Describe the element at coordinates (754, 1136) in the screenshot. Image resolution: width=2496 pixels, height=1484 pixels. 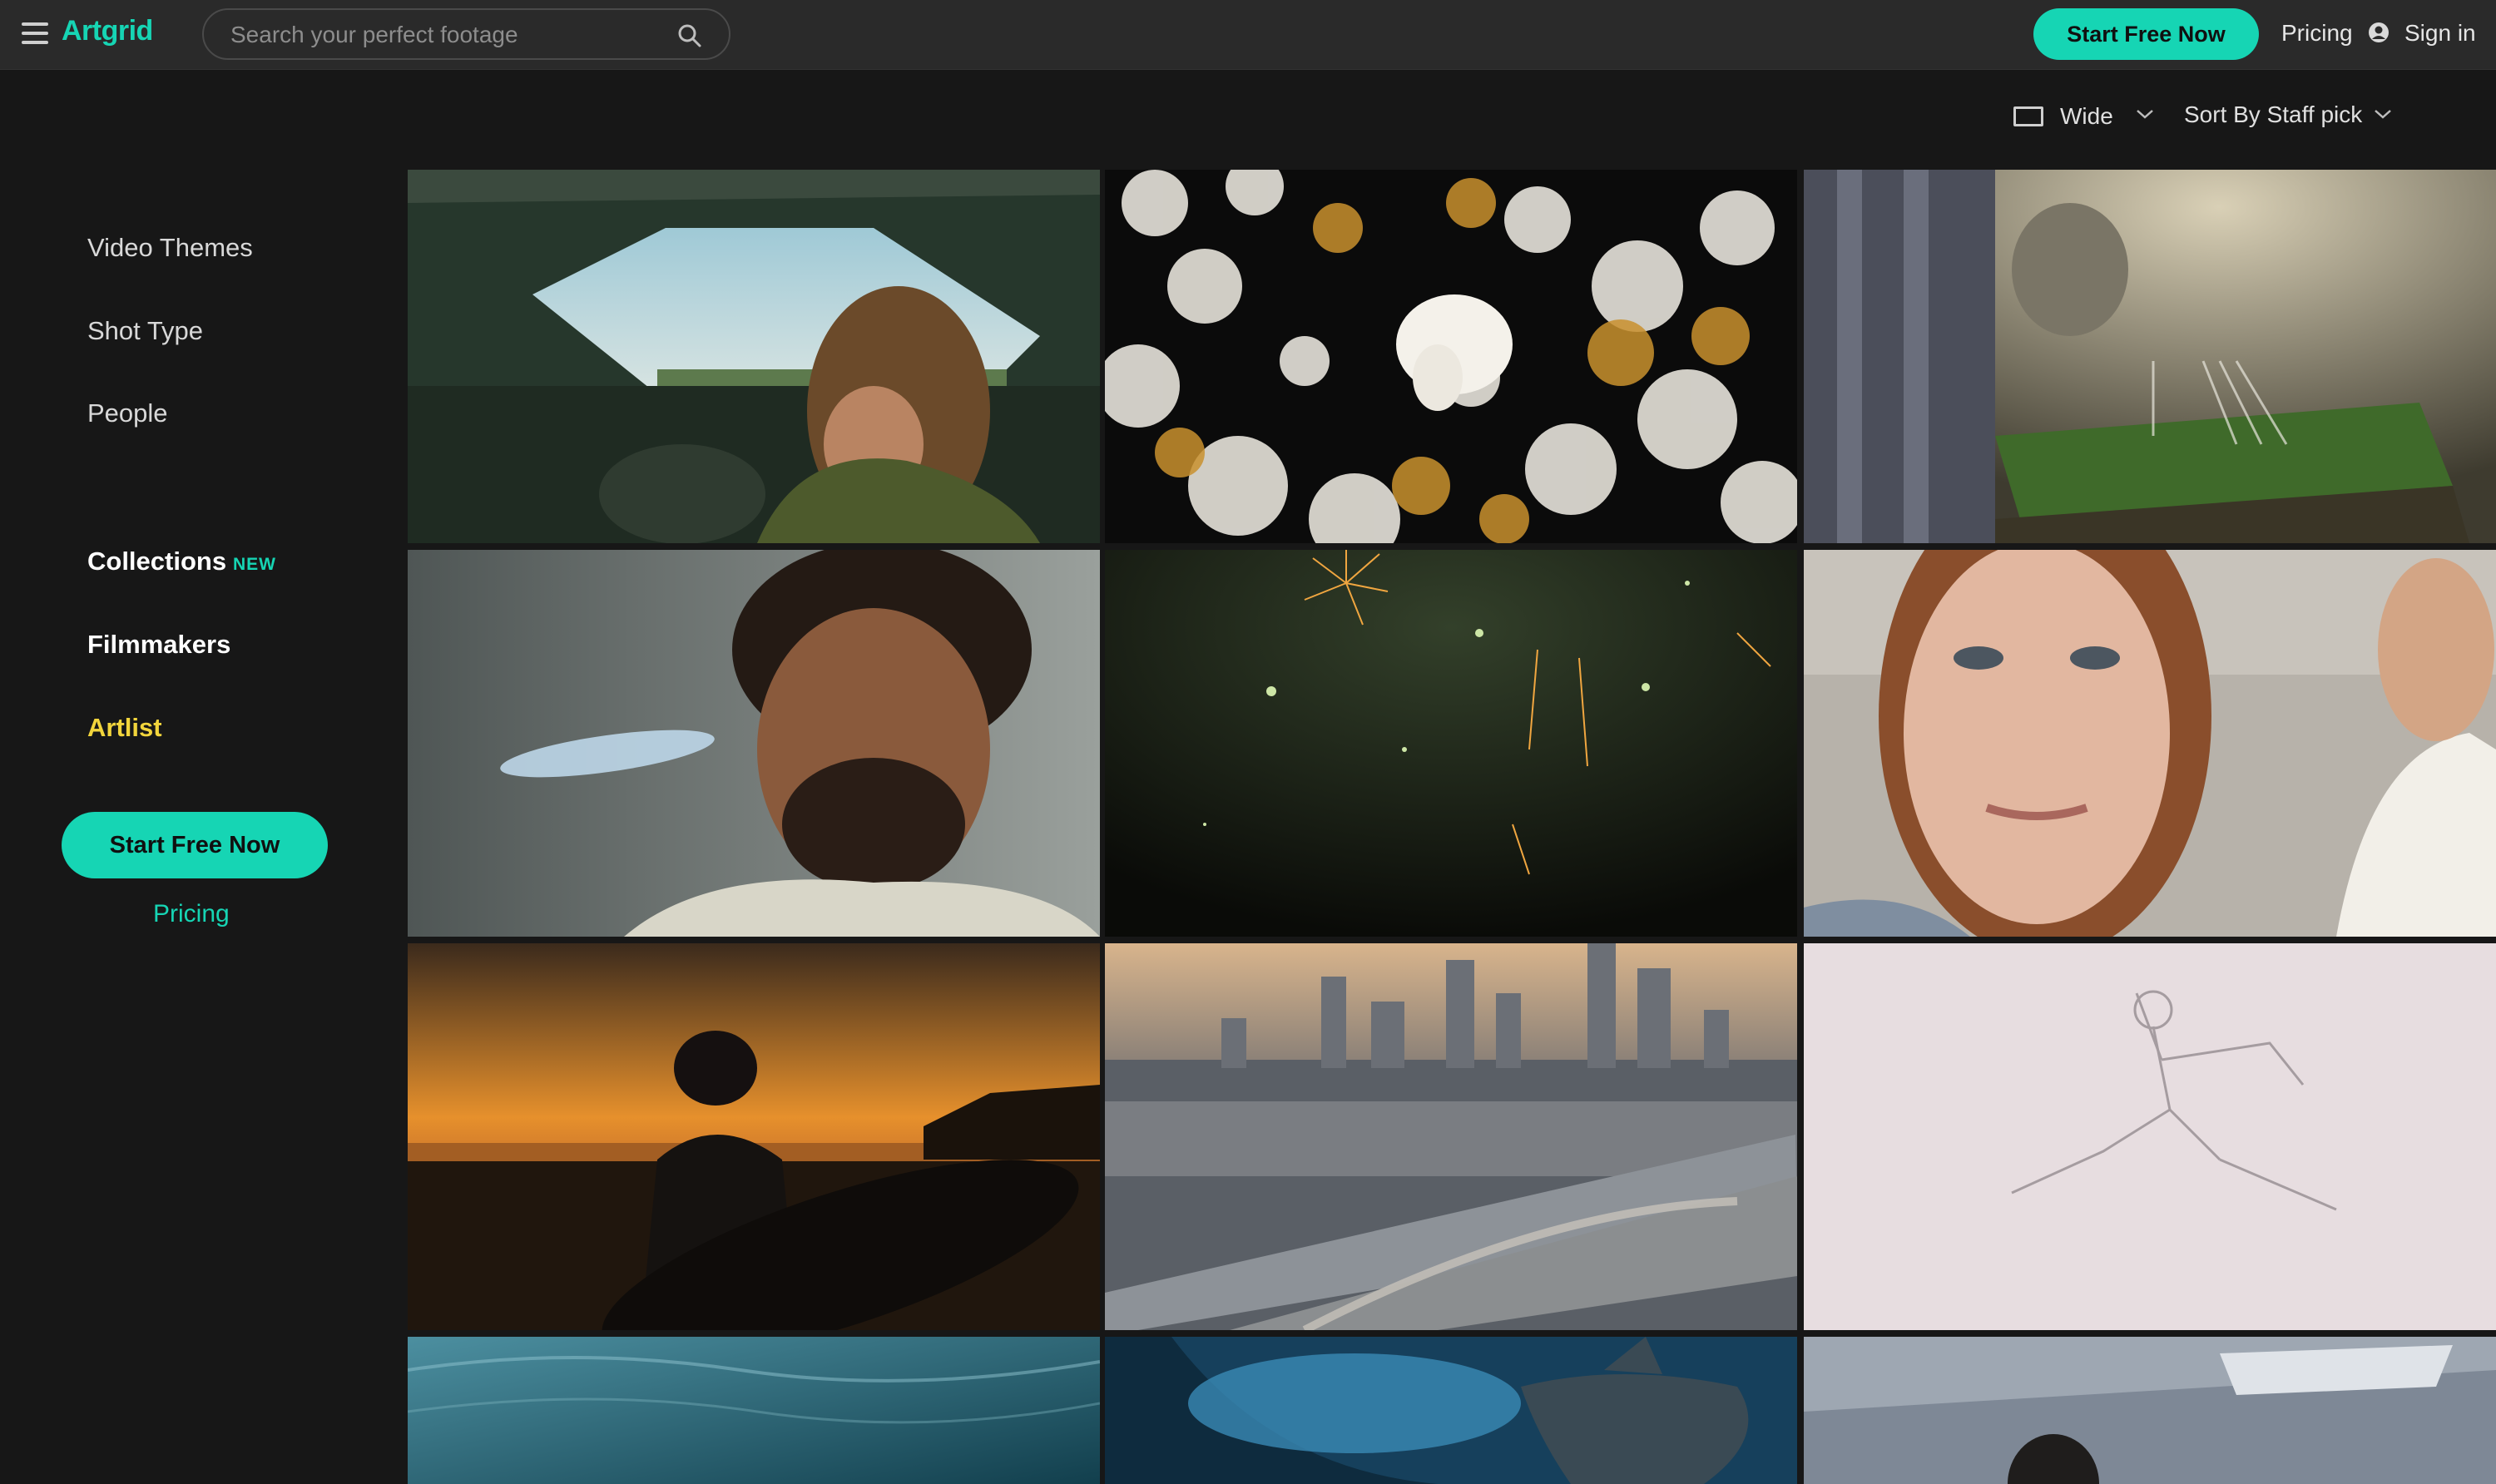
I see `video-thumbnail-surfer-sunset` at that location.